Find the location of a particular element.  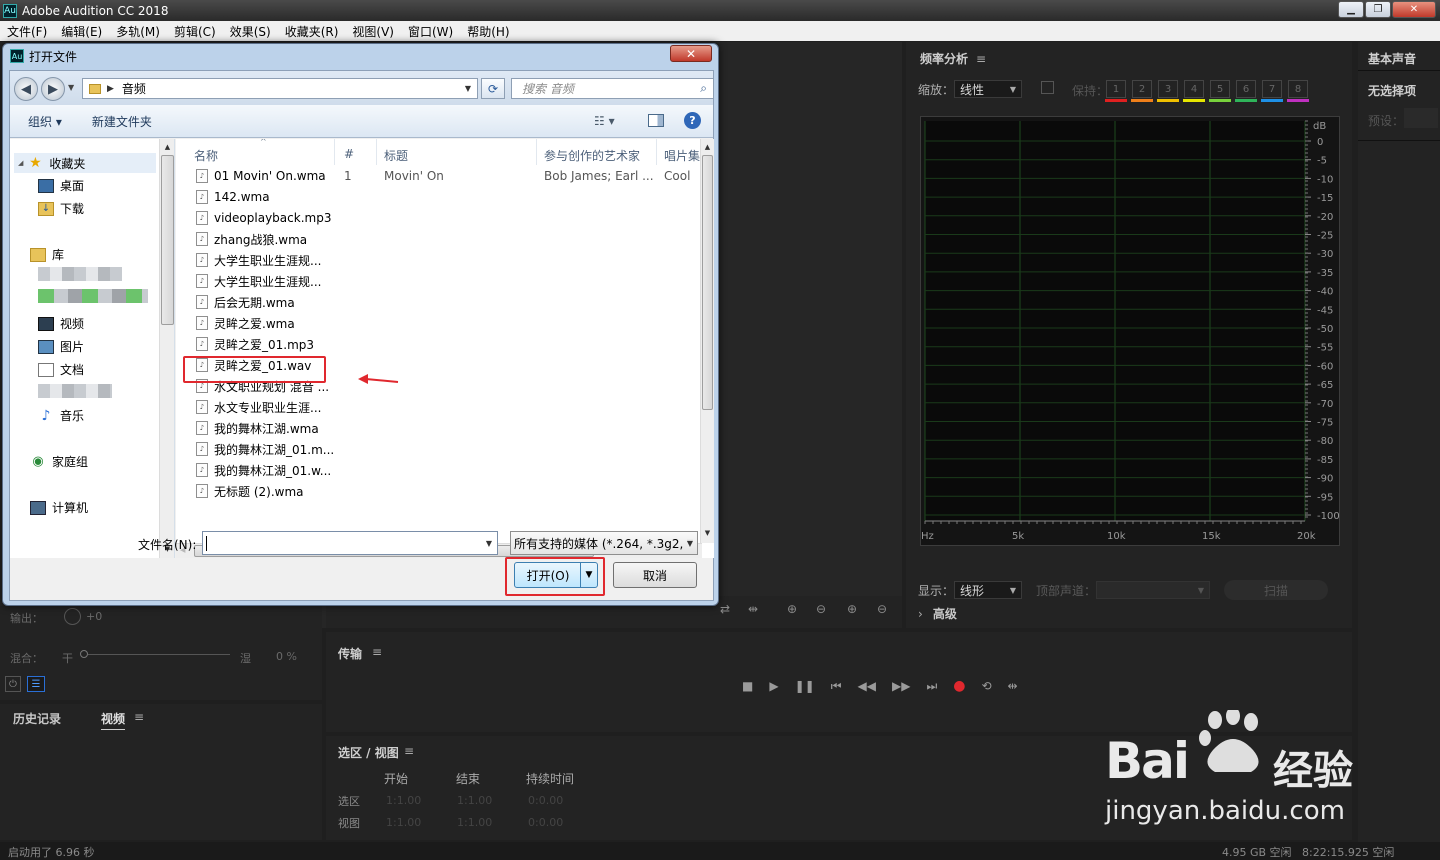

stop-icon: ■ is located at coordinates (747, 686).